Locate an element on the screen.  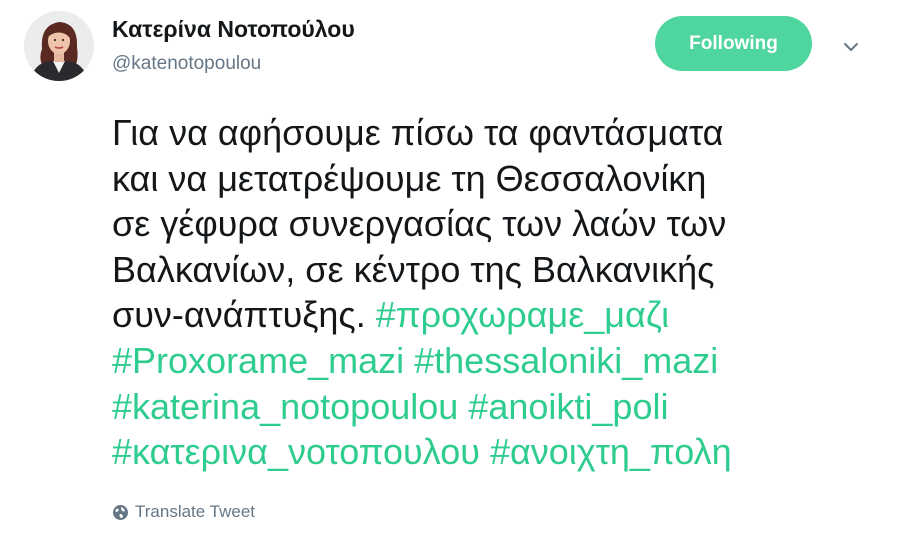
hashtag-link: #thessaloniki_mazi is located at coordinates (566, 360).